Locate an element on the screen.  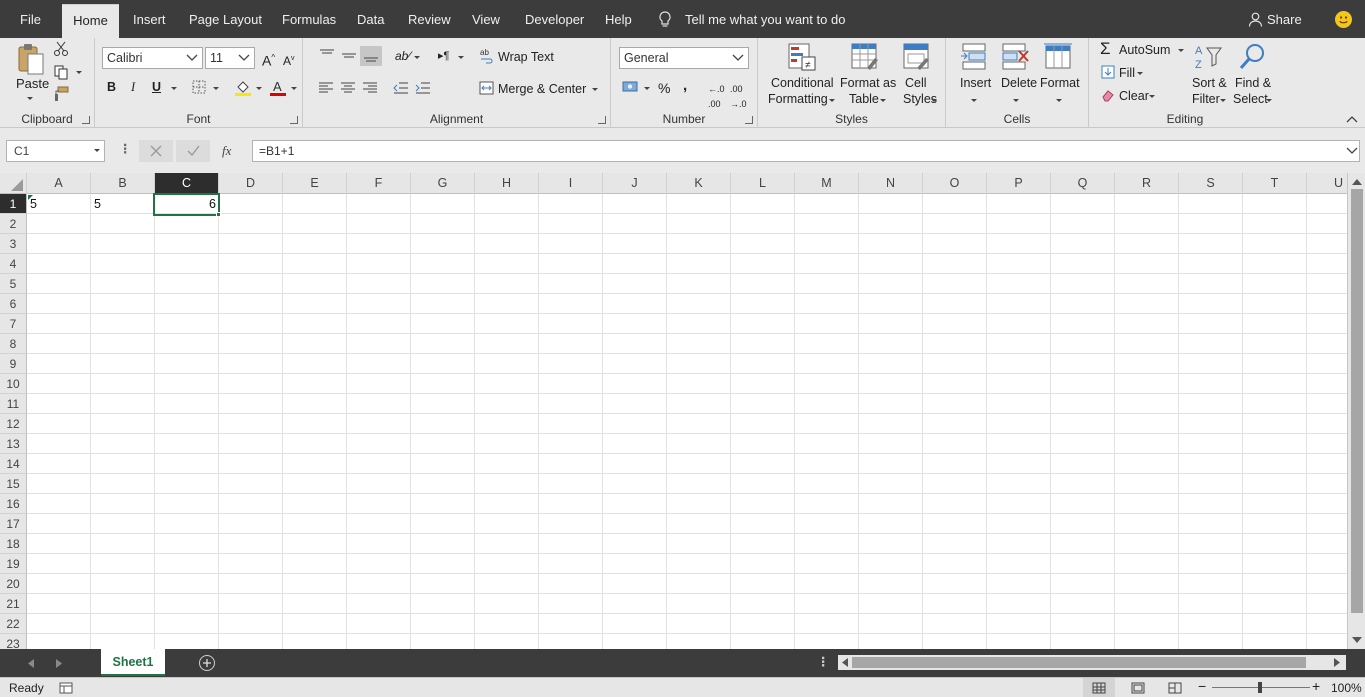
top-align-icon is located at coordinates (327, 55).